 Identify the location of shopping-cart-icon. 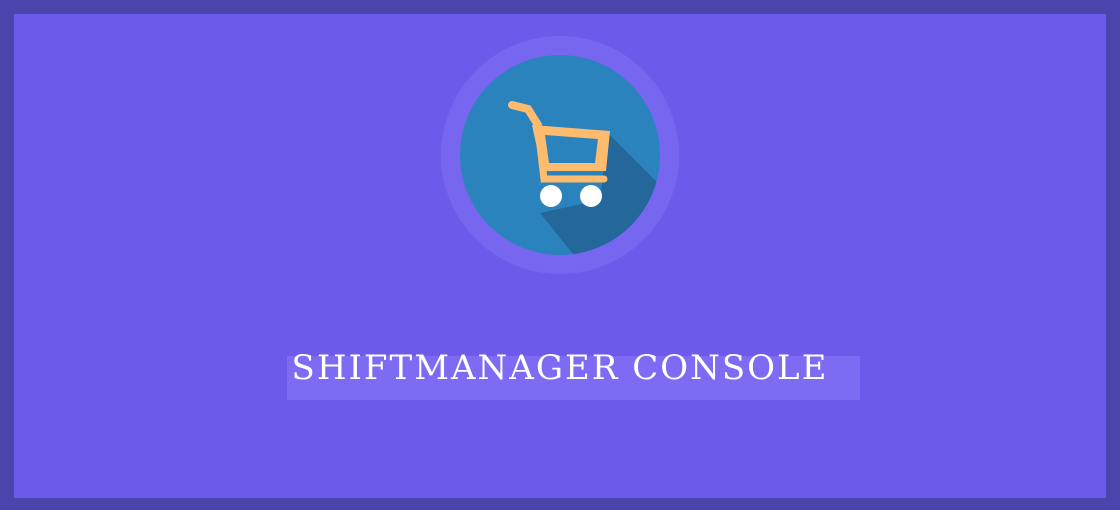
(560, 155).